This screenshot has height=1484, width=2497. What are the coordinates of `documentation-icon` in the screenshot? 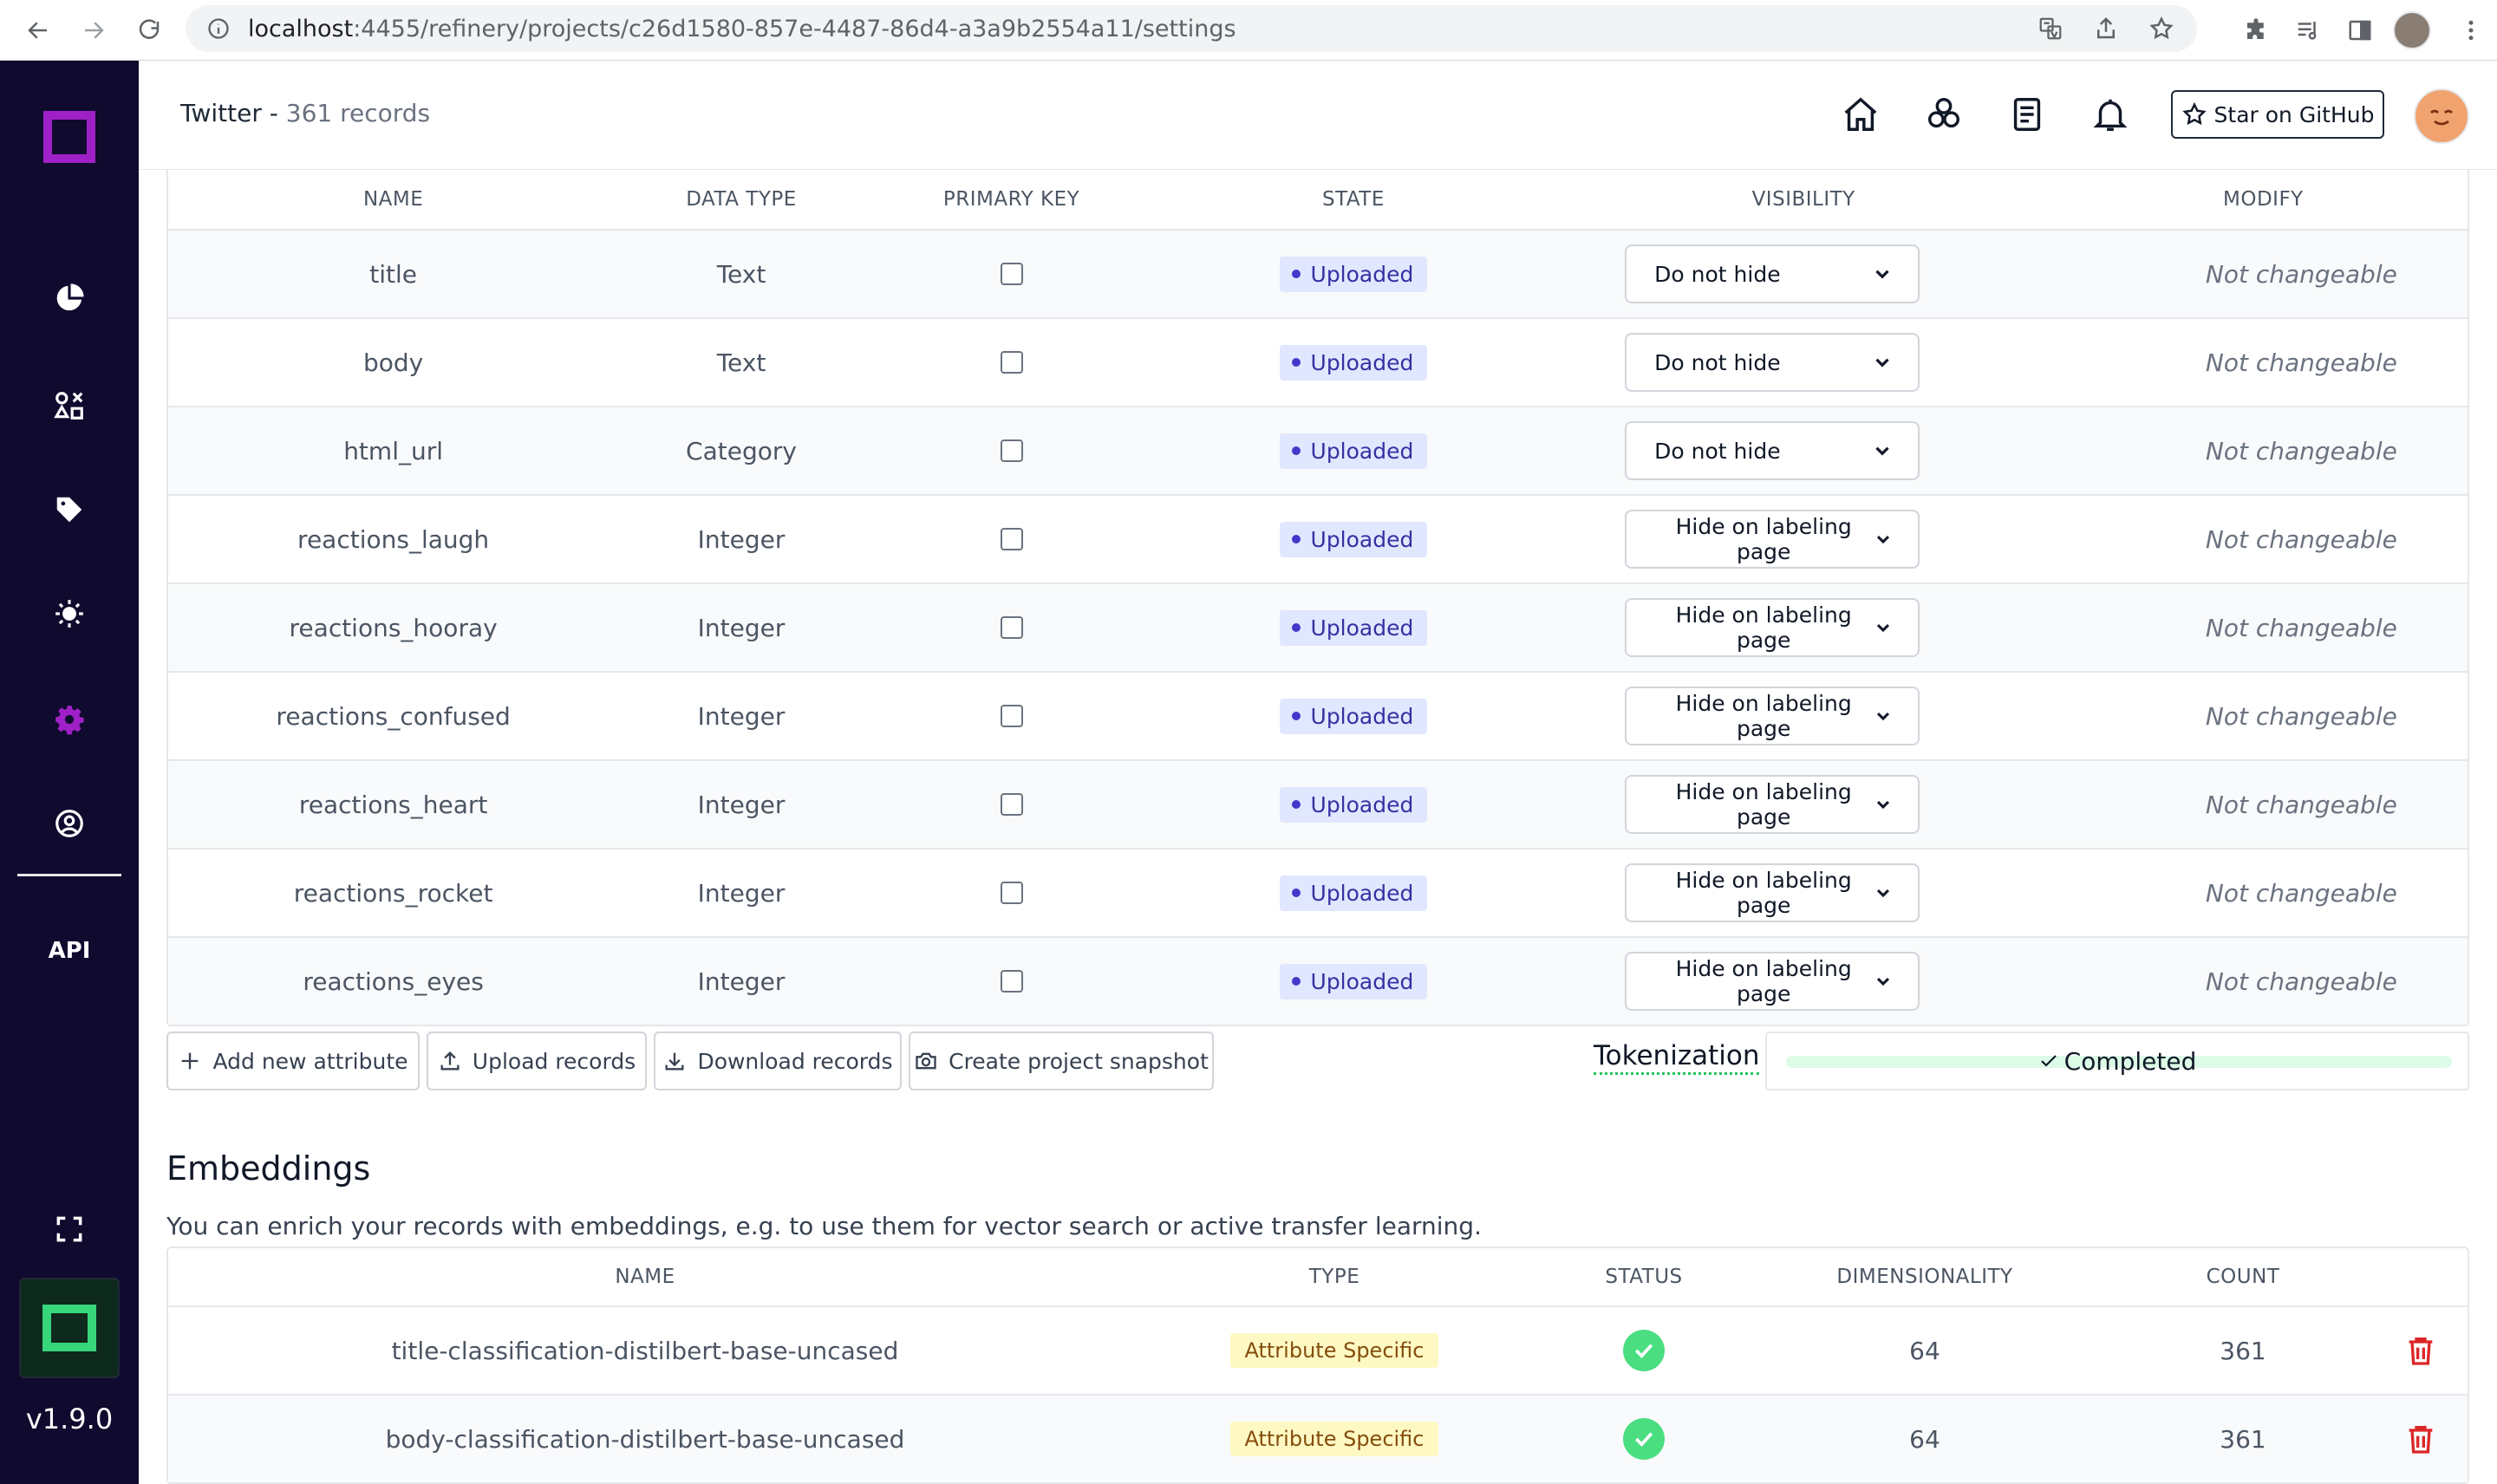 It's located at (2027, 114).